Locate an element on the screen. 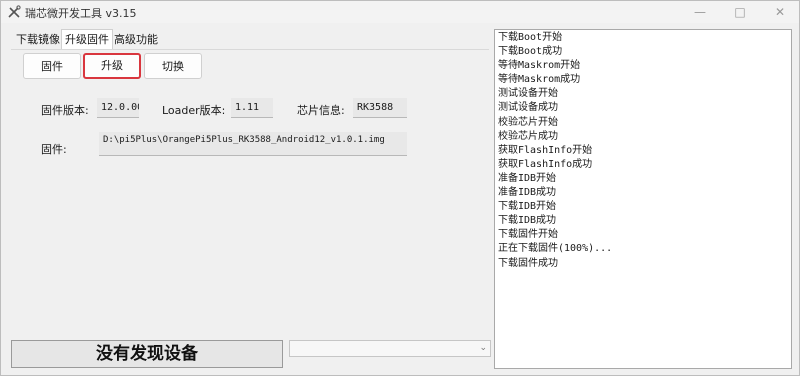  log-line: 获取FlashInfo成功 is located at coordinates (545, 164).